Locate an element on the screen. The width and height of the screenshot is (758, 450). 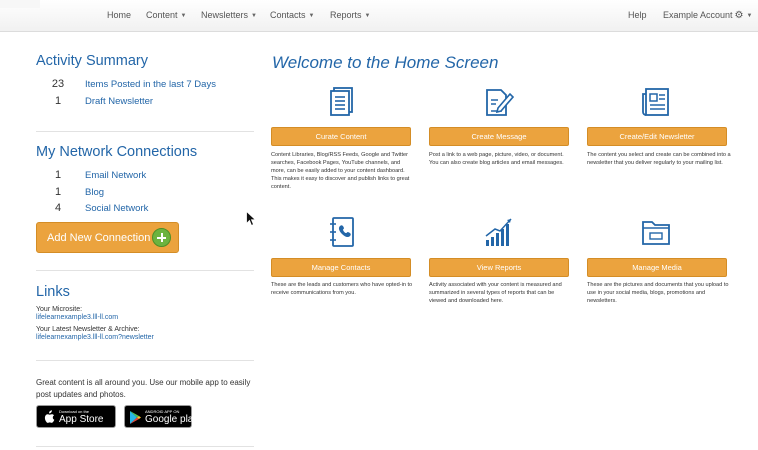
microsite-link: lifelearnexample3.lll-ll.com is located at coordinates (77, 317).